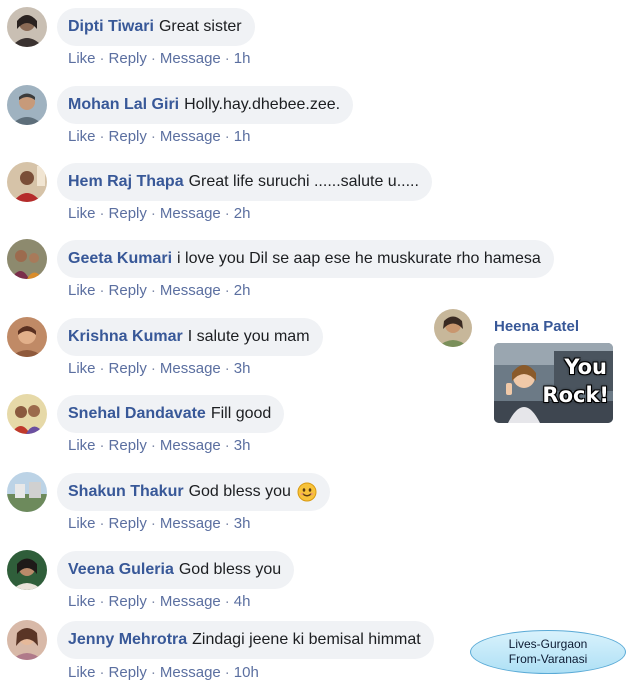  I want to click on comment-bubble: Veena Guleria God bless you, so click(176, 570).